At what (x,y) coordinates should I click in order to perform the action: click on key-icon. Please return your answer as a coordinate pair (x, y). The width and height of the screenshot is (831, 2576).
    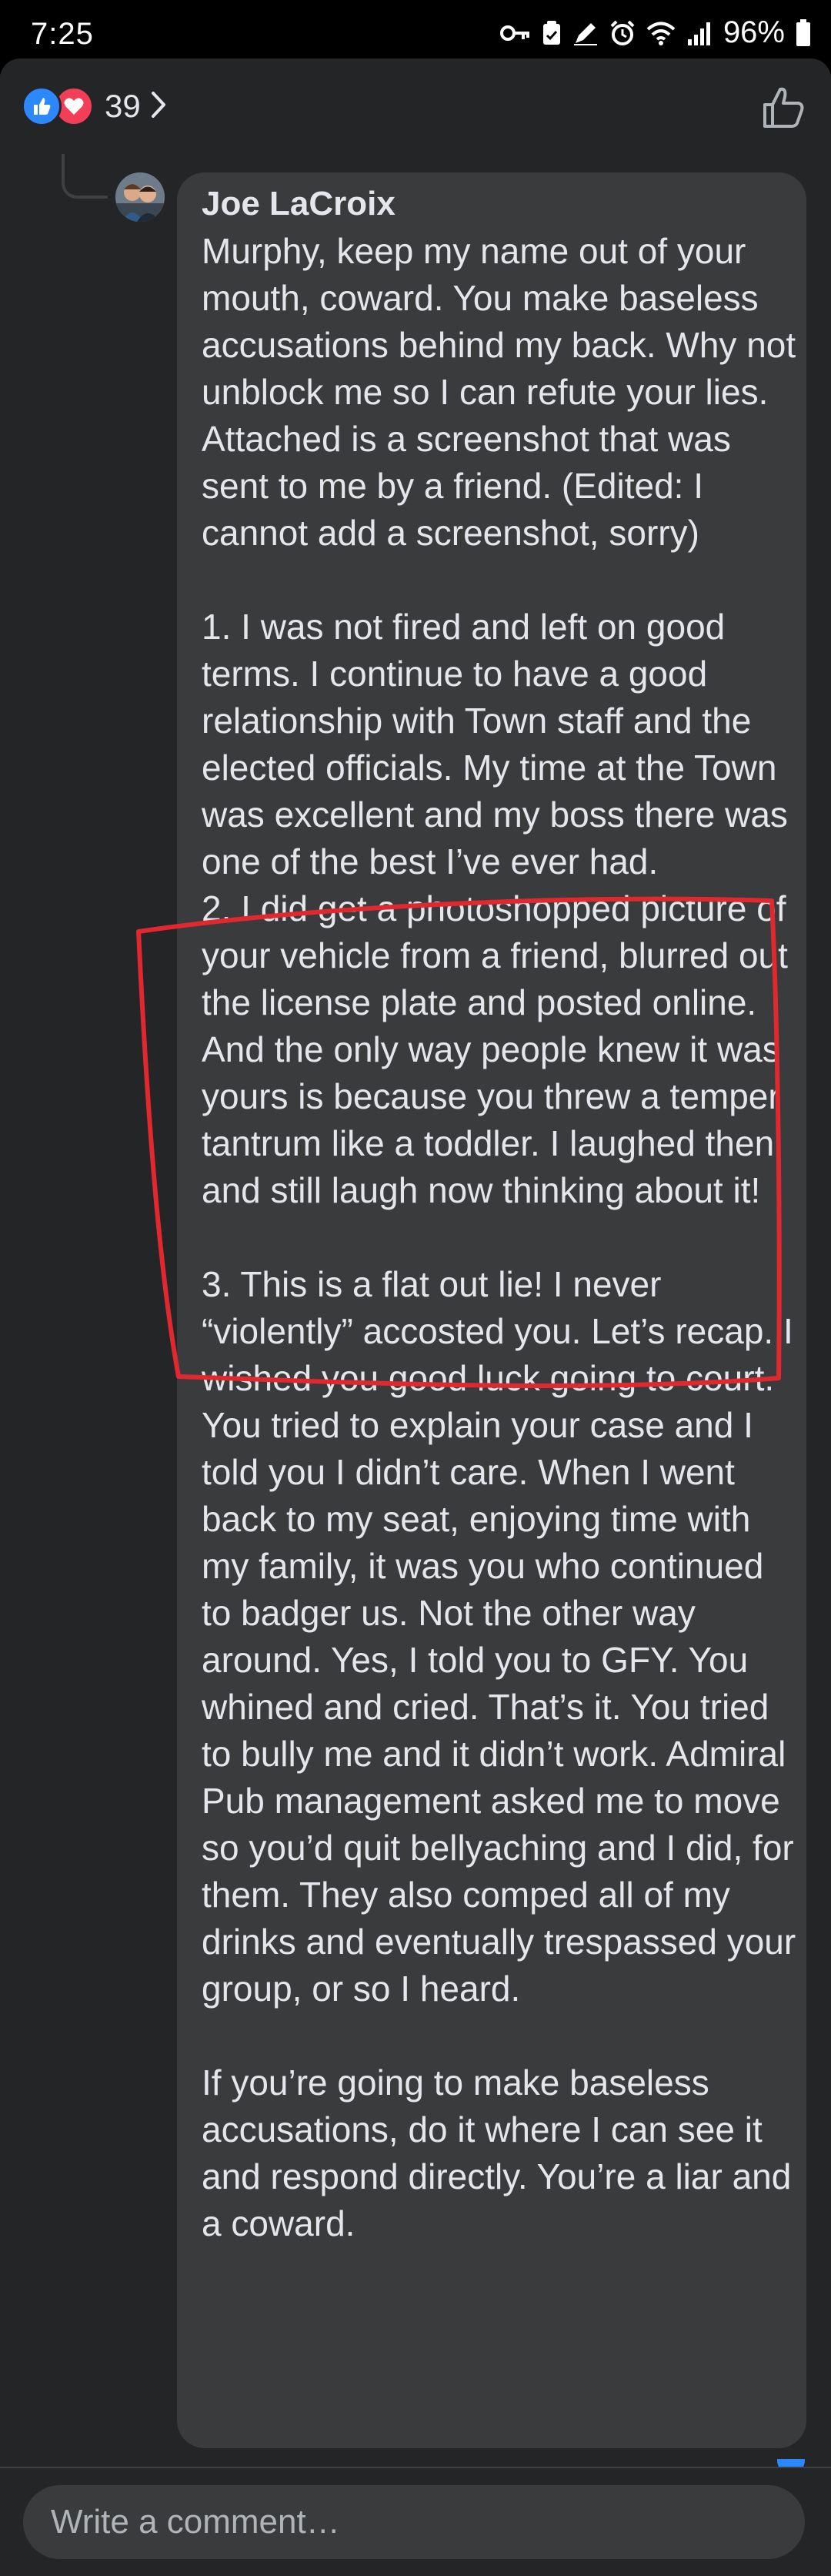
    Looking at the image, I should click on (515, 33).